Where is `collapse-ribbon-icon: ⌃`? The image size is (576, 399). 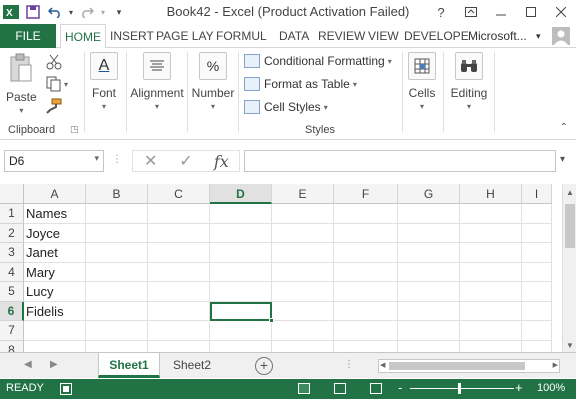
collapse-ribbon-icon: ⌃ is located at coordinates (564, 127).